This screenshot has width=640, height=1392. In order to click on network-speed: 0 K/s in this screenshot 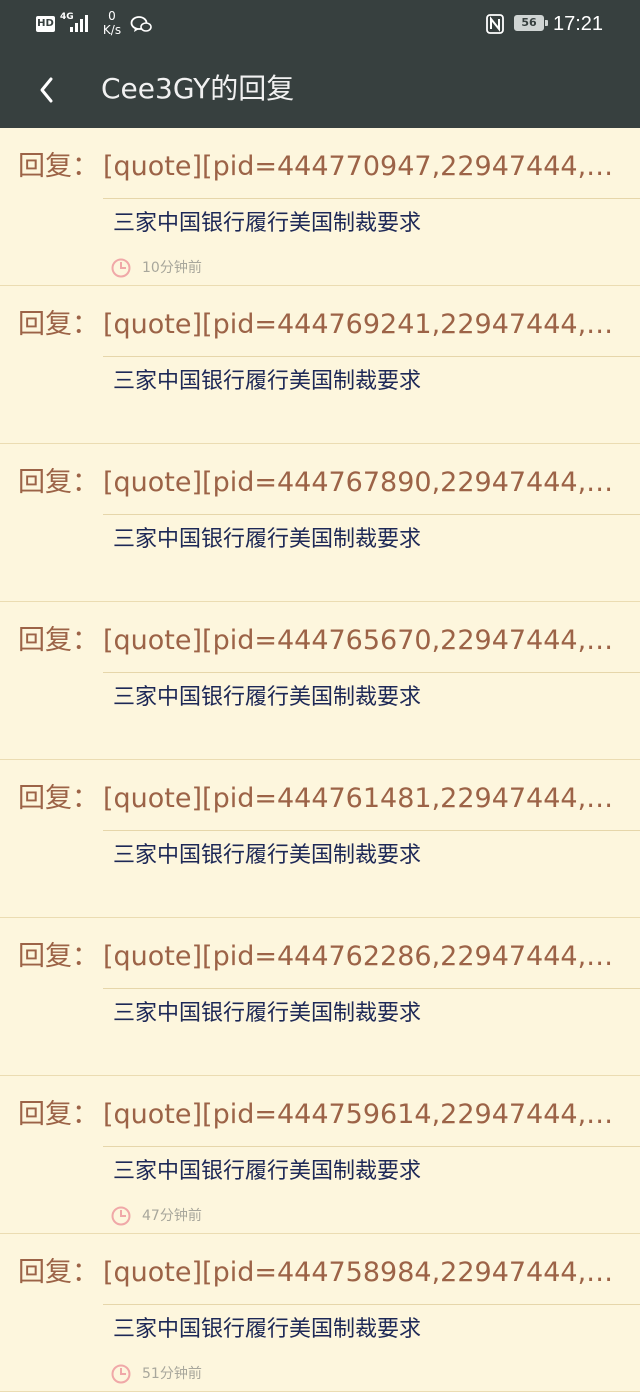, I will do `click(112, 23)`.